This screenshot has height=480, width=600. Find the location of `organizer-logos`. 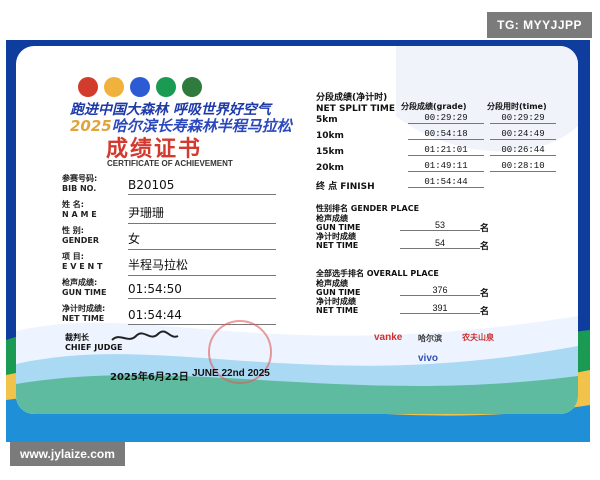

organizer-logos is located at coordinates (163, 87).